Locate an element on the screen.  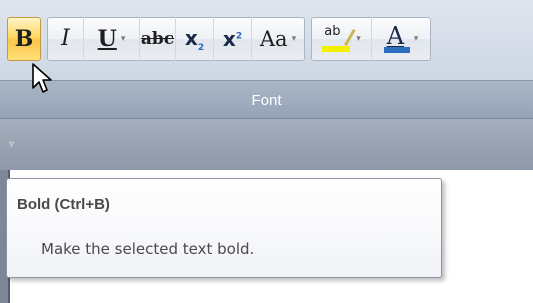
bold-button: B is located at coordinates (24, 39).